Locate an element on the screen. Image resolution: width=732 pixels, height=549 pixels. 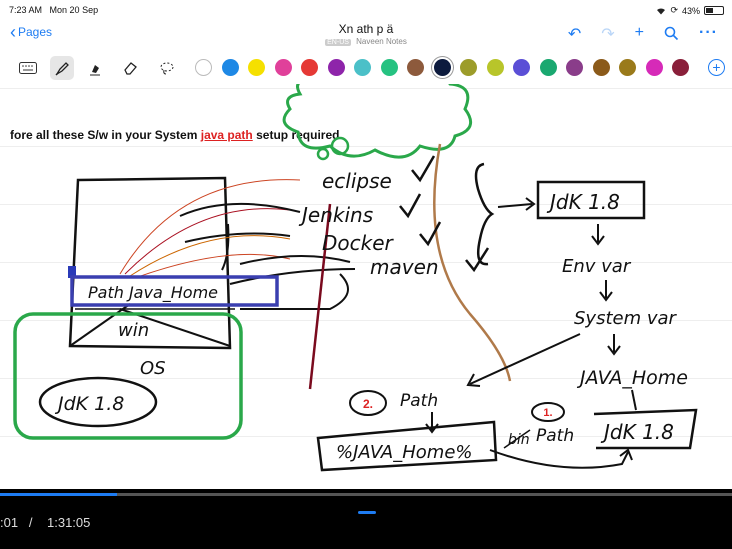
eraser-icon is located at coordinates (130, 68).